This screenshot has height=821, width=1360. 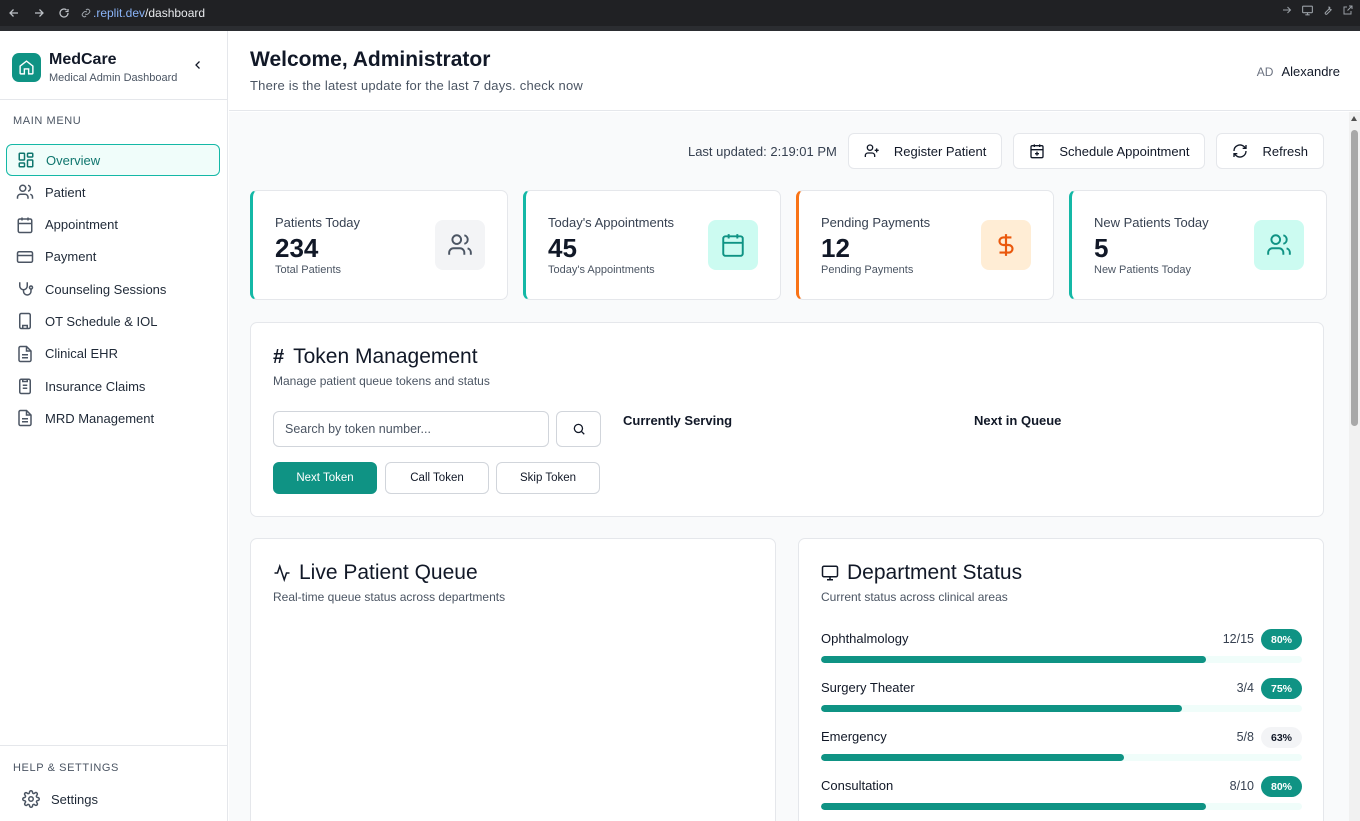 What do you see at coordinates (601, 270) in the screenshot?
I see `stat-subtitle: Today's Appointments` at bounding box center [601, 270].